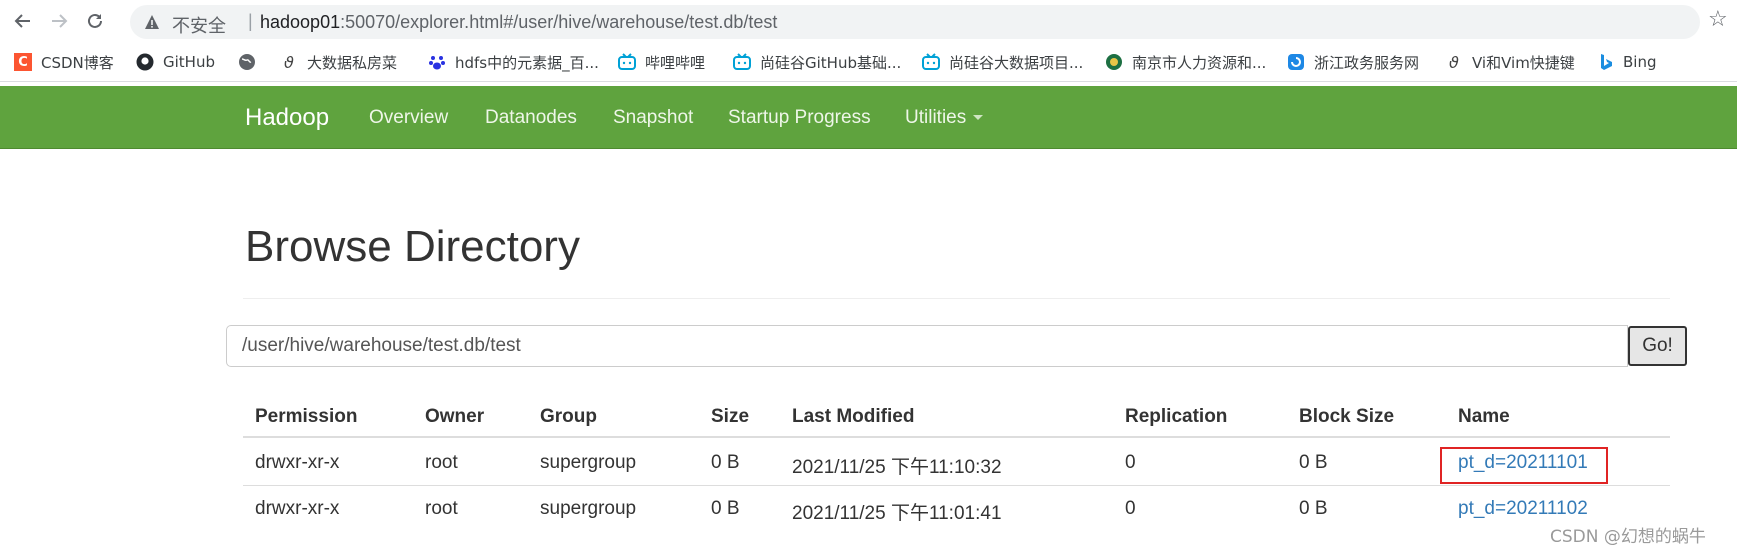 This screenshot has height=552, width=1737. What do you see at coordinates (199, 26) in the screenshot?
I see `insecure-label: 不安全` at bounding box center [199, 26].